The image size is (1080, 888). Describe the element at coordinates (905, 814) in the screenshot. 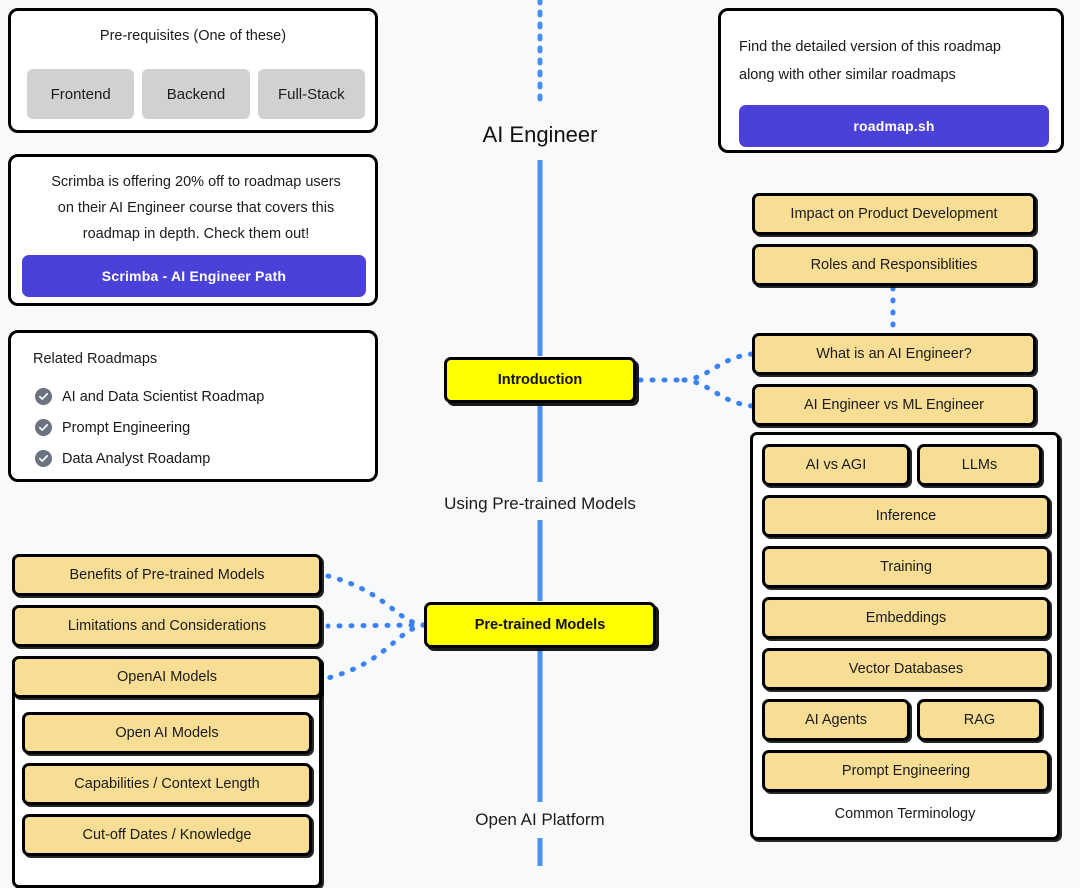

I see `group-label-common-terminology: Common Terminology` at that location.